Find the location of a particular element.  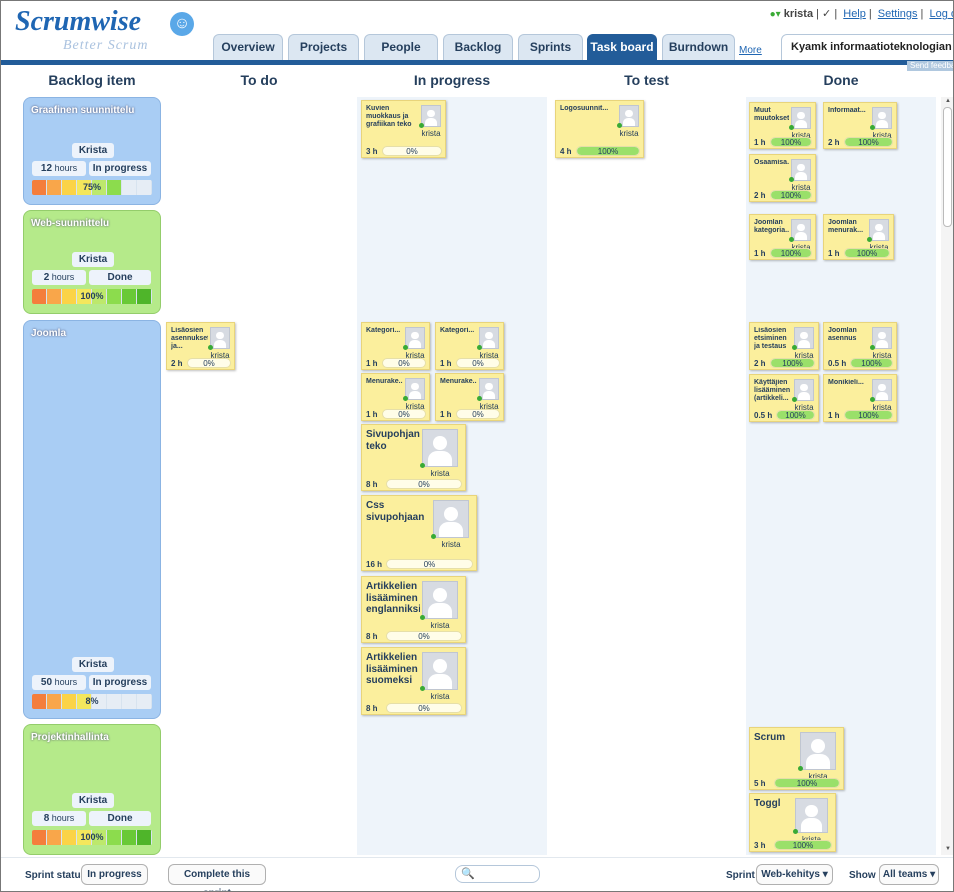

task-card: Kategori... krista 1 h 0% is located at coordinates (469, 346).